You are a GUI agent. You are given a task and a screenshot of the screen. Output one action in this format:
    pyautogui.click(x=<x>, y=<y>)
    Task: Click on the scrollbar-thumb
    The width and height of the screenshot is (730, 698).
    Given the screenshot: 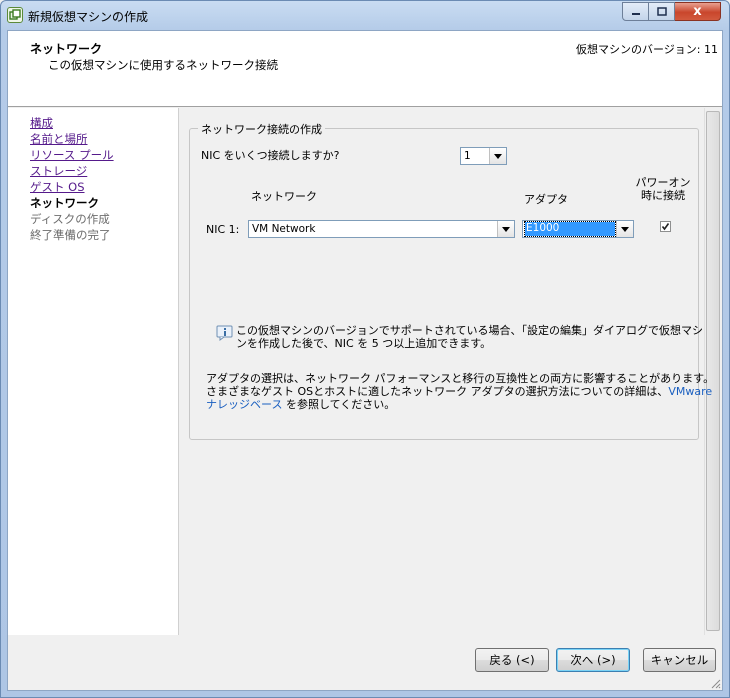 What is the action you would take?
    pyautogui.click(x=713, y=371)
    